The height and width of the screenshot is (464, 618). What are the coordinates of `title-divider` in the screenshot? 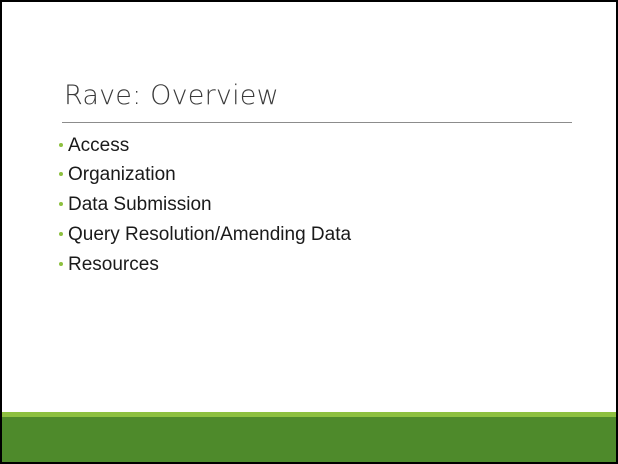 It's located at (317, 122).